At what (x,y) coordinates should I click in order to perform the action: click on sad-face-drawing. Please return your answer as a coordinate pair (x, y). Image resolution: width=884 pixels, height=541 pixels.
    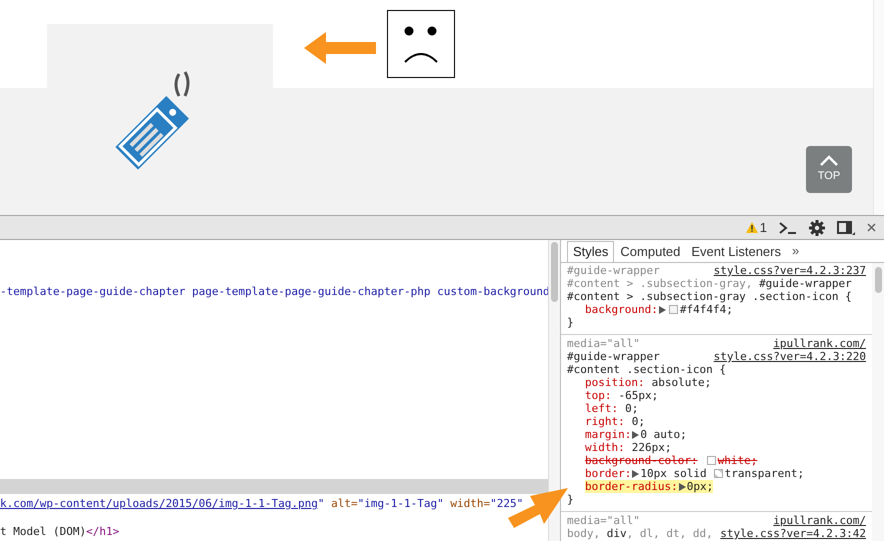
    Looking at the image, I should click on (421, 44).